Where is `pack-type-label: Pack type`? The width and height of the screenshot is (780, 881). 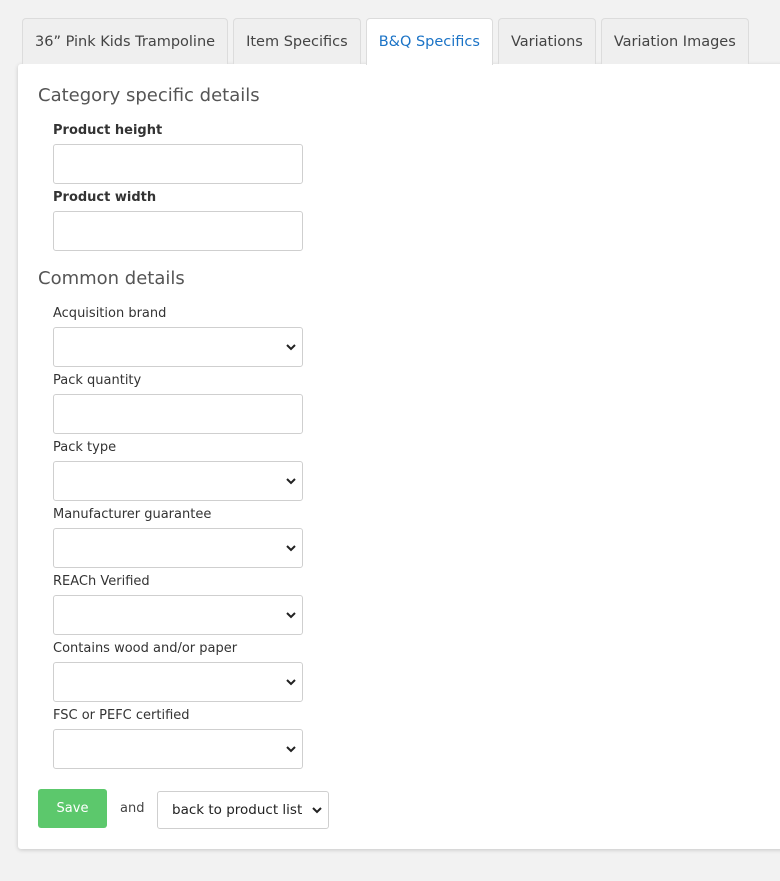
pack-type-label: Pack type is located at coordinates (85, 447).